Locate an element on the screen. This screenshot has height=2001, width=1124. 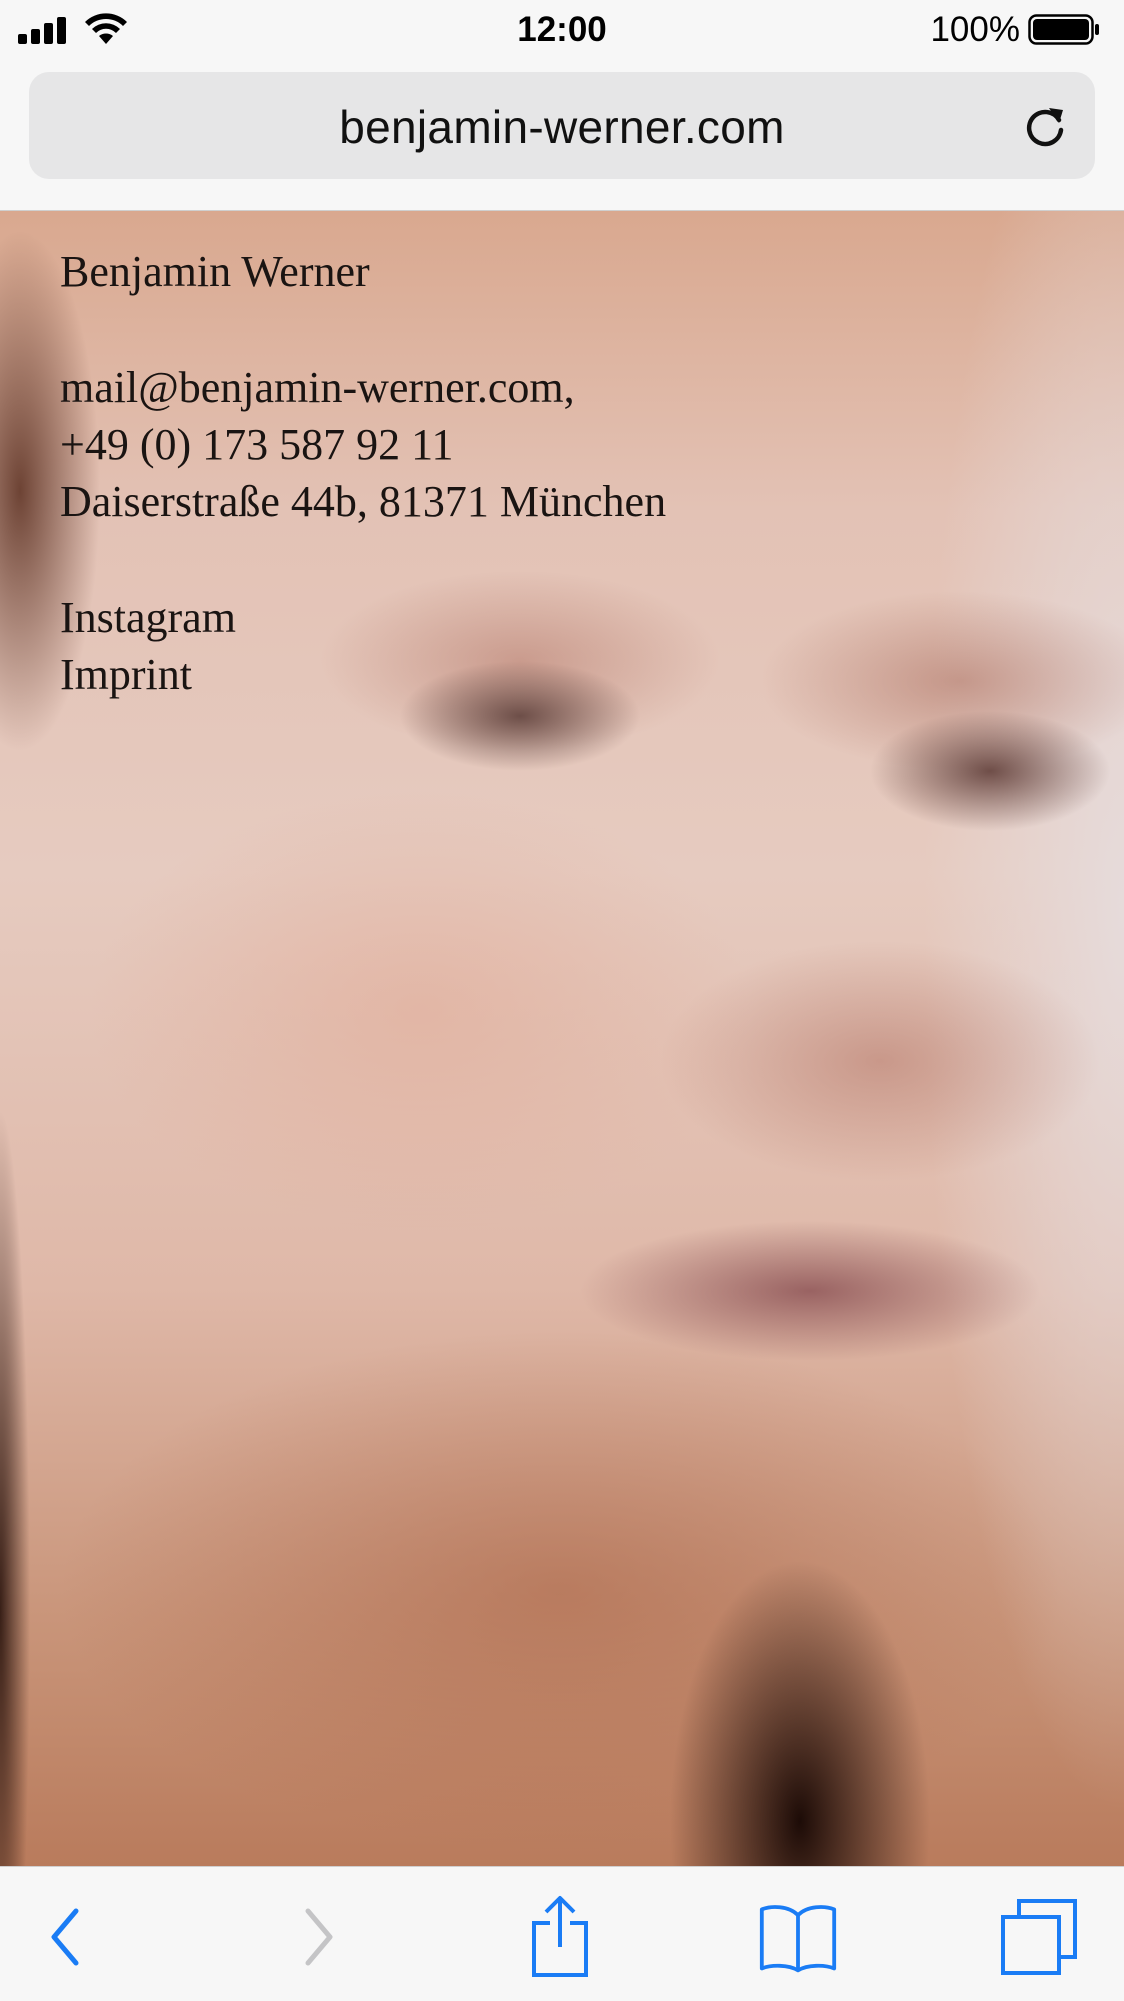
share-button is located at coordinates (560, 1936).